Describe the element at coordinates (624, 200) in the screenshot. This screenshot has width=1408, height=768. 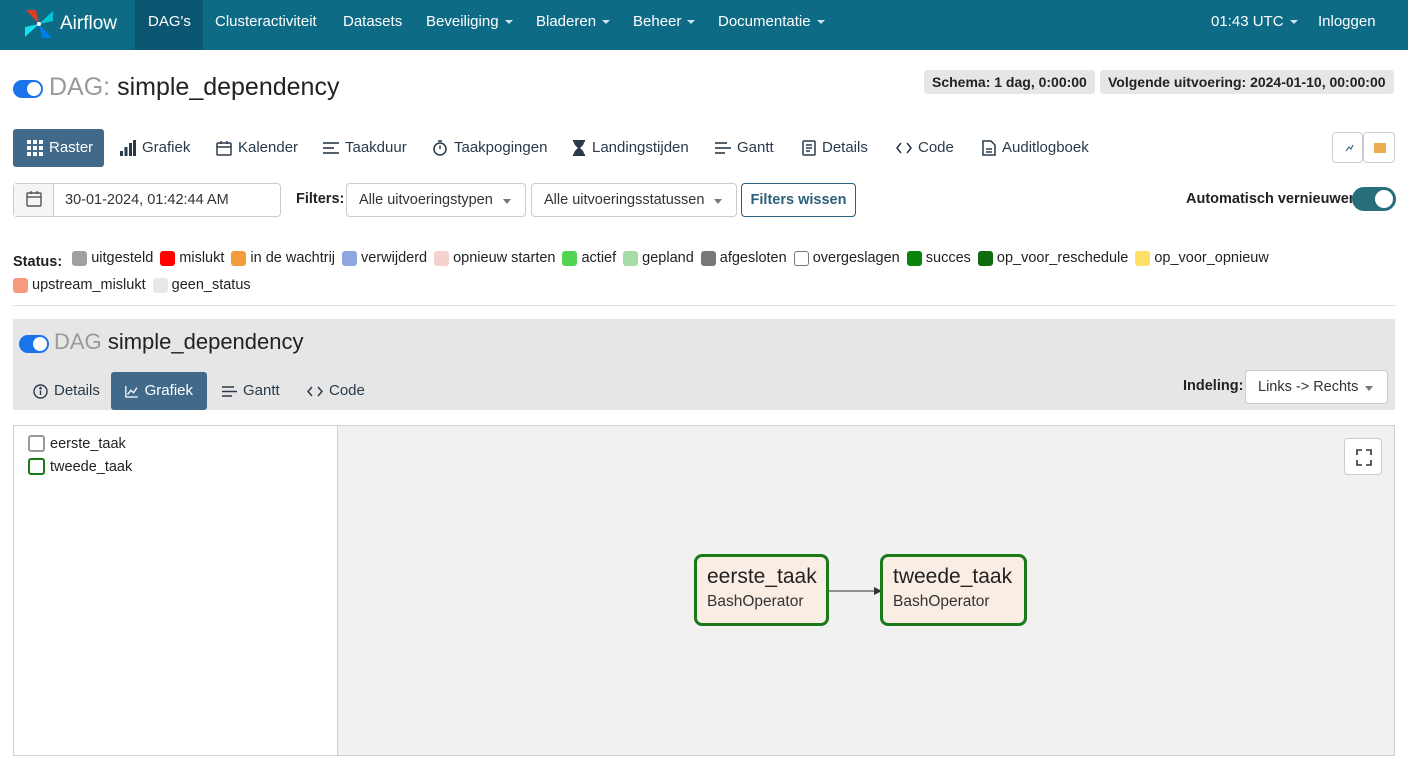
I see `run-state-value: Alle uitvoeringsstatussen` at that location.